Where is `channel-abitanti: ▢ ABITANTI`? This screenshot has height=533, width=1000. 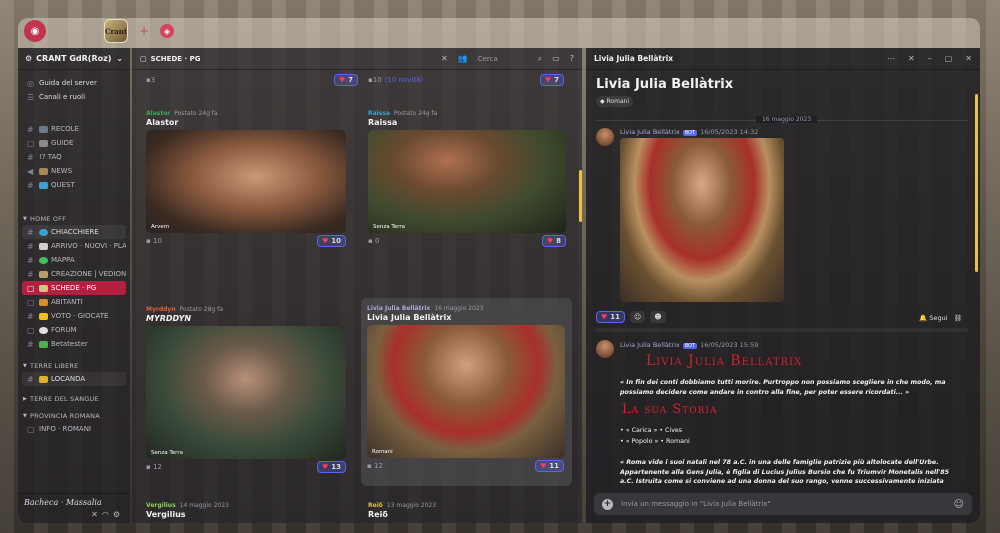
channel-abitanti: ▢ ABITANTI is located at coordinates (74, 302).